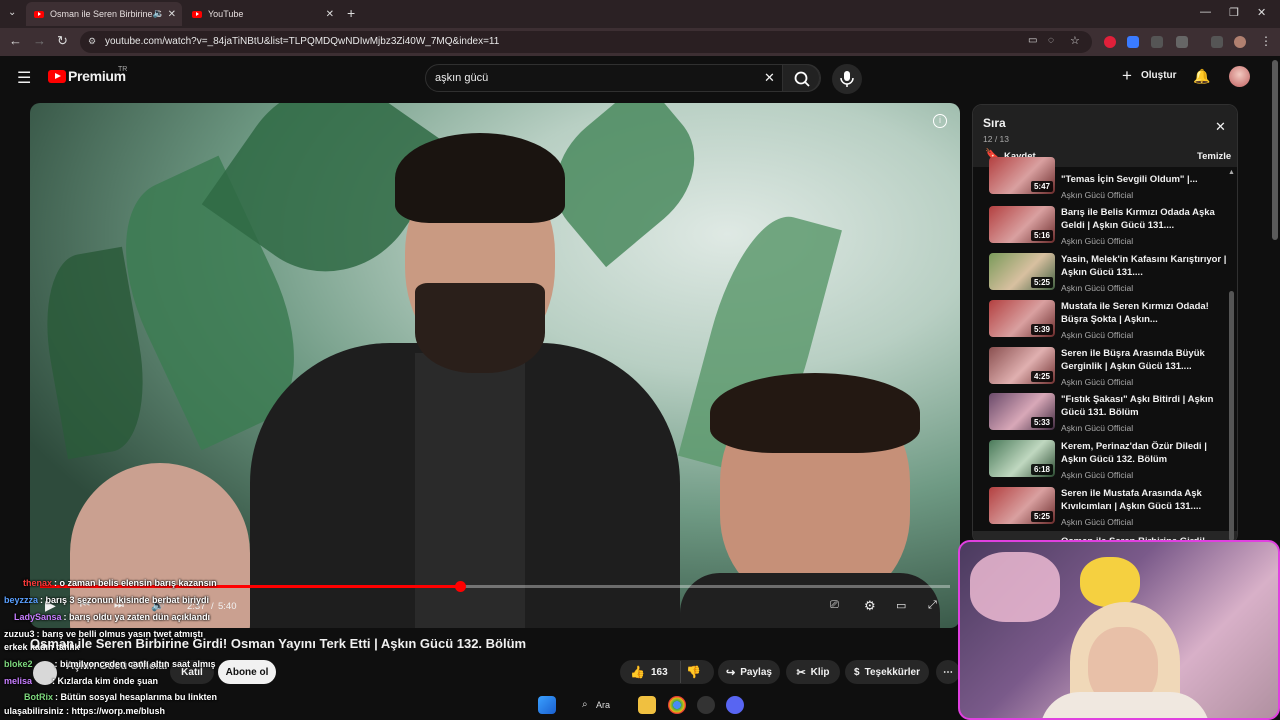  I want to click on info-icon: i, so click(940, 121).